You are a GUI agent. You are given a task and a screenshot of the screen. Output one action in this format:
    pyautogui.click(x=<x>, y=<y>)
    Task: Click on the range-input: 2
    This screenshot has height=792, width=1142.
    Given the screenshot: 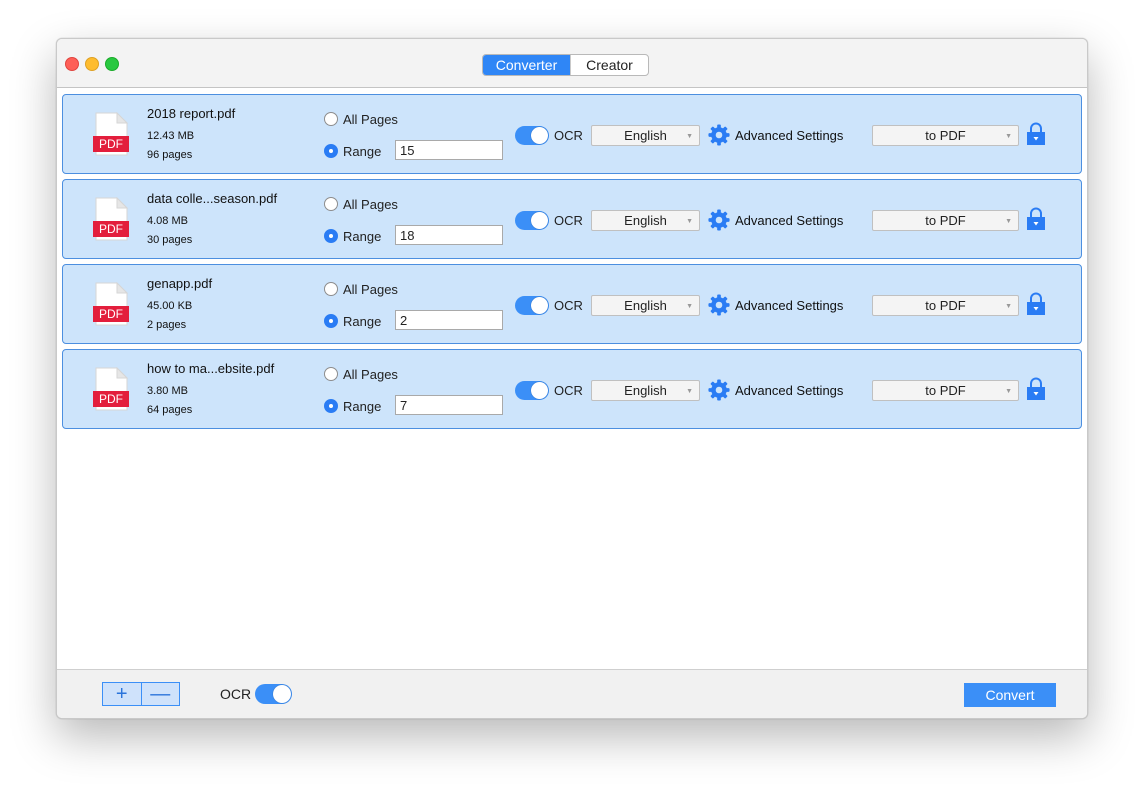 What is the action you would take?
    pyautogui.click(x=449, y=320)
    